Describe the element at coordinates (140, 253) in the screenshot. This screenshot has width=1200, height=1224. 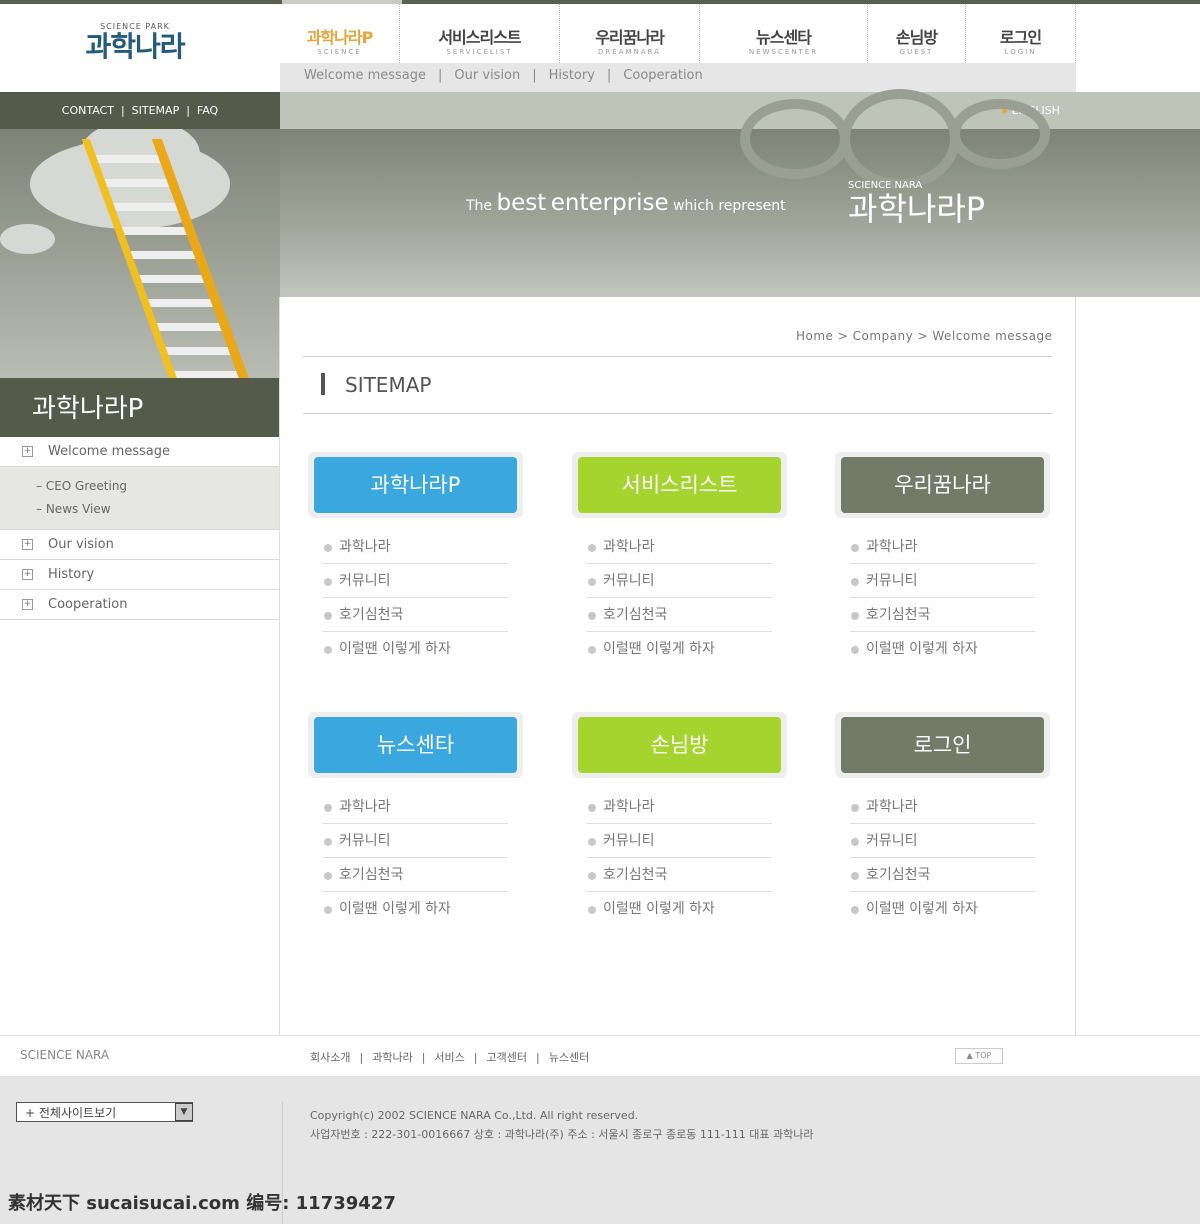
I see `ladder-image` at that location.